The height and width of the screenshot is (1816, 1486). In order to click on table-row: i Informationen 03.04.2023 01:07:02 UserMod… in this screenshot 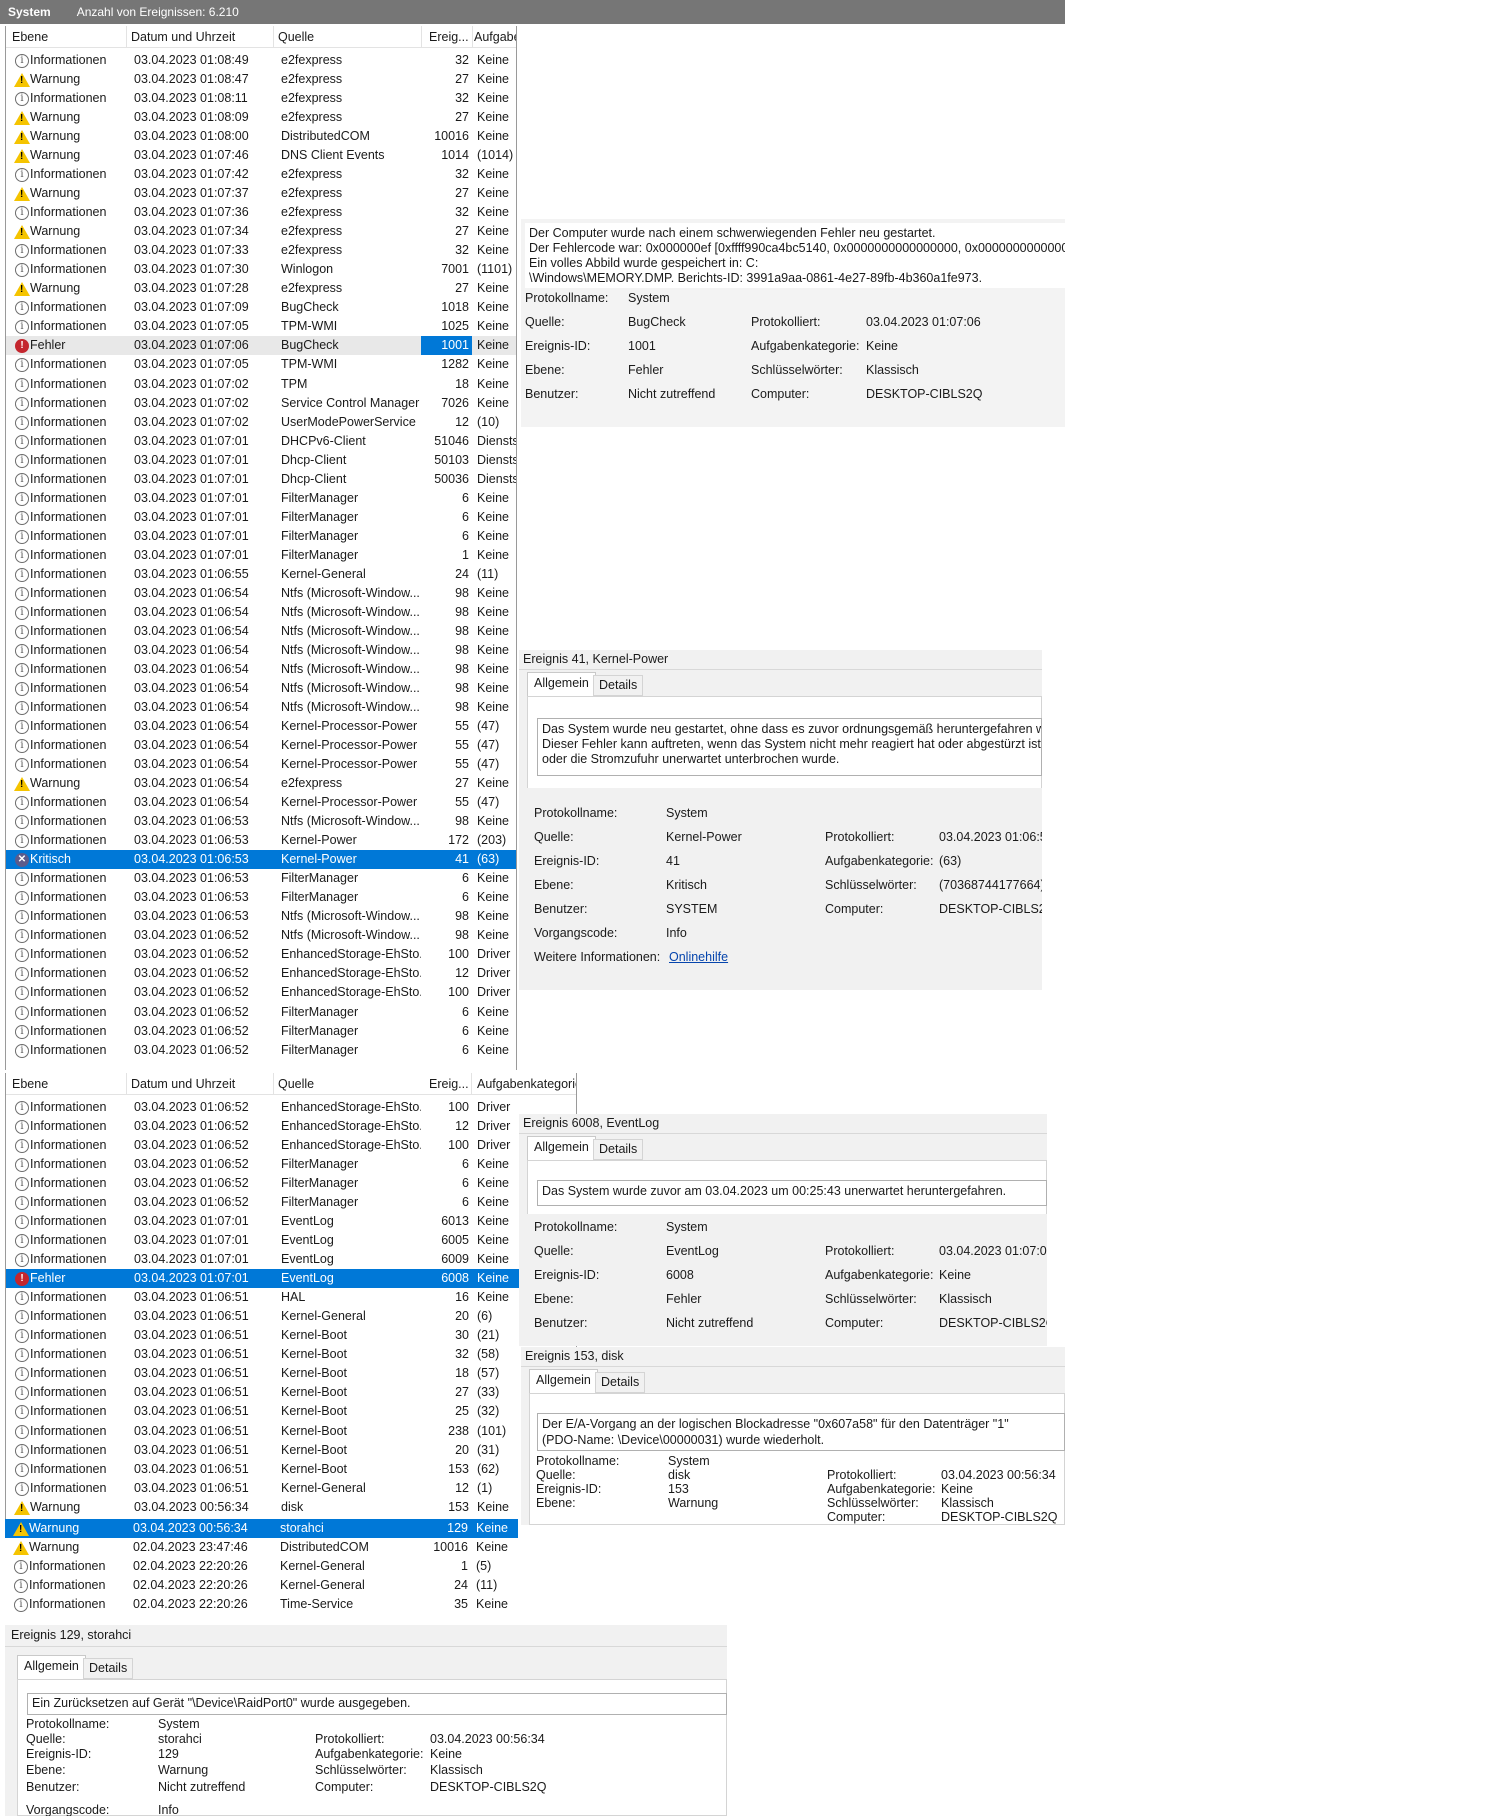, I will do `click(261, 422)`.